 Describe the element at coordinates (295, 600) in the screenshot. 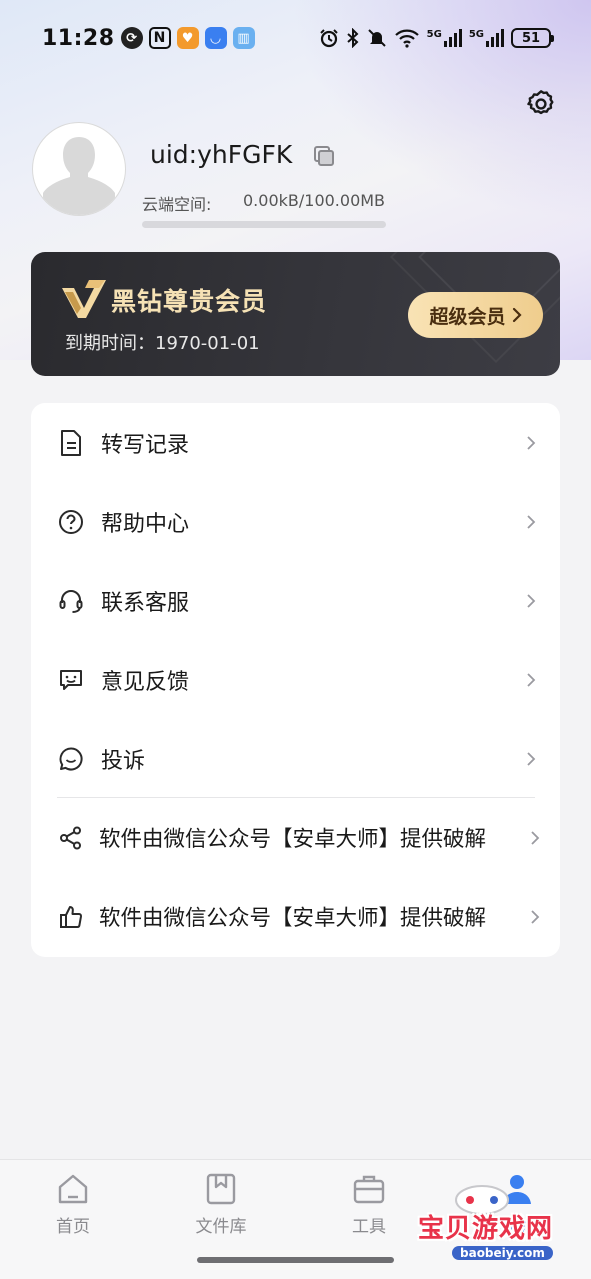

I see `menu-item-contact-support: 联系客服` at that location.